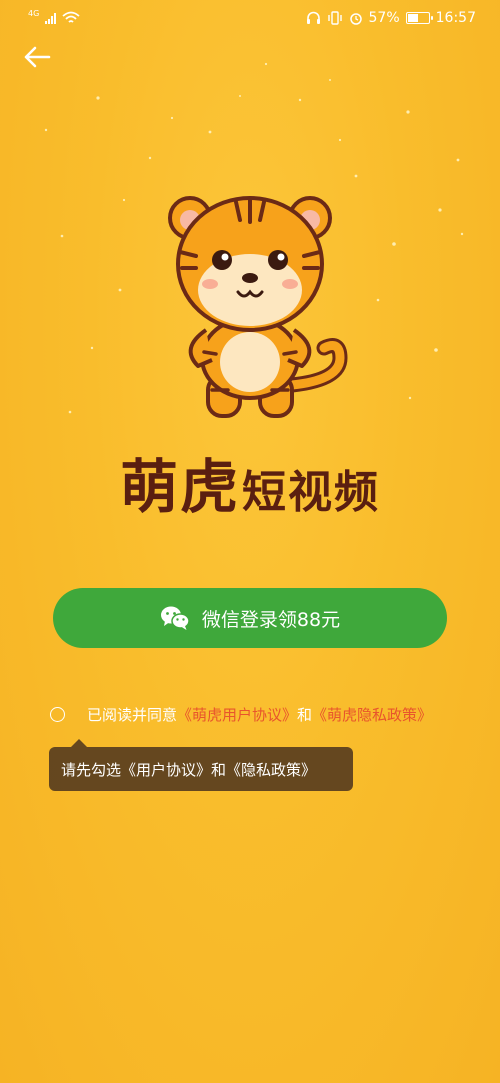 The width and height of the screenshot is (500, 1083). What do you see at coordinates (305, 714) in the screenshot?
I see `agreement-connector: 和` at bounding box center [305, 714].